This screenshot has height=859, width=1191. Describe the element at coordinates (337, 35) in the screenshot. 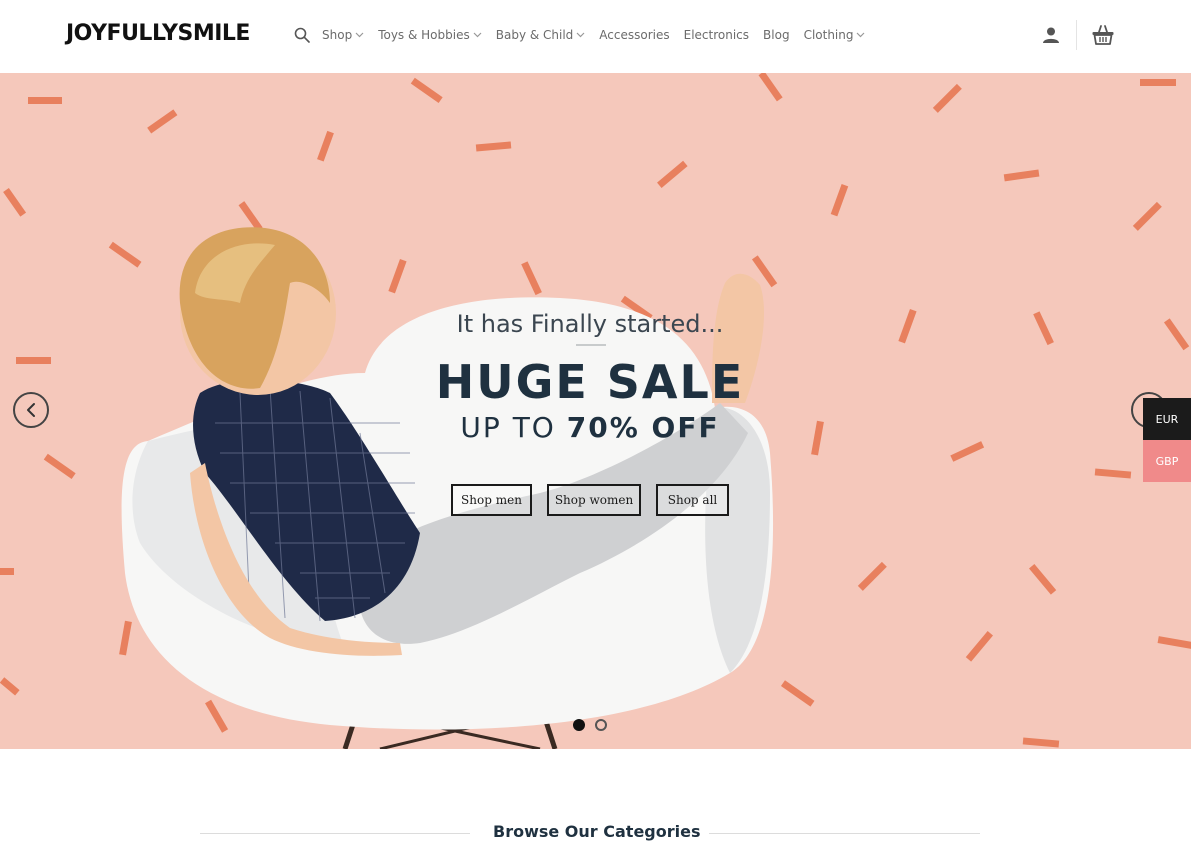

I see `nav-item-label: Shop` at that location.